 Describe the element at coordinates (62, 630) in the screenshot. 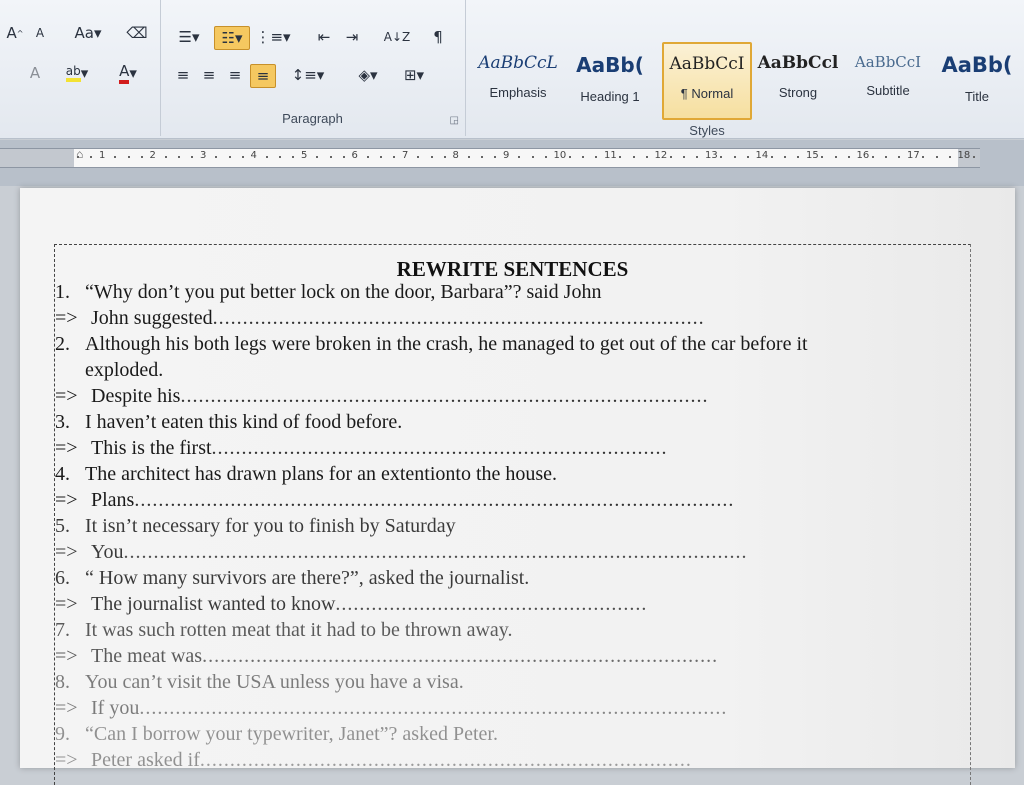

I see `item-number: 7.` at that location.